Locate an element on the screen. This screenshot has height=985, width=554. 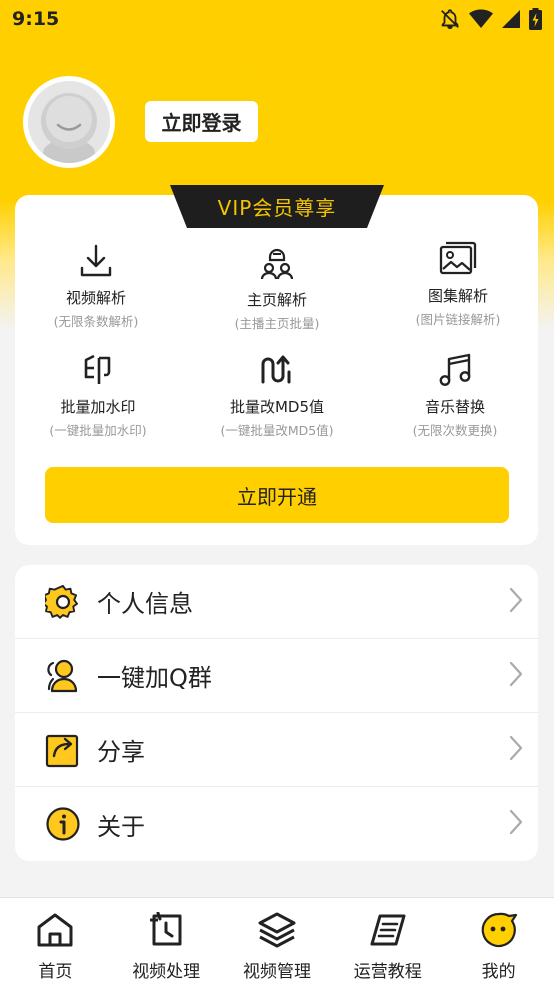
signal-icon is located at coordinates (511, 19).